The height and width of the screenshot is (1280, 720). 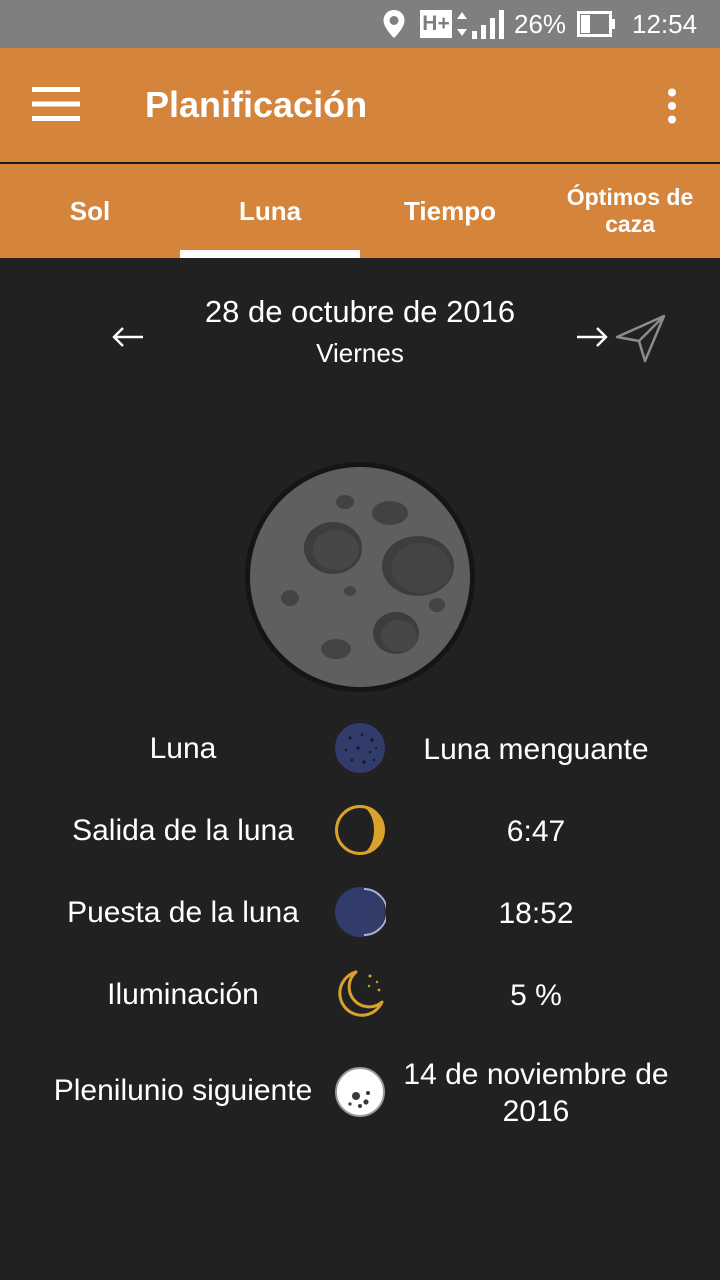 I want to click on network-type: H+, so click(x=436, y=24).